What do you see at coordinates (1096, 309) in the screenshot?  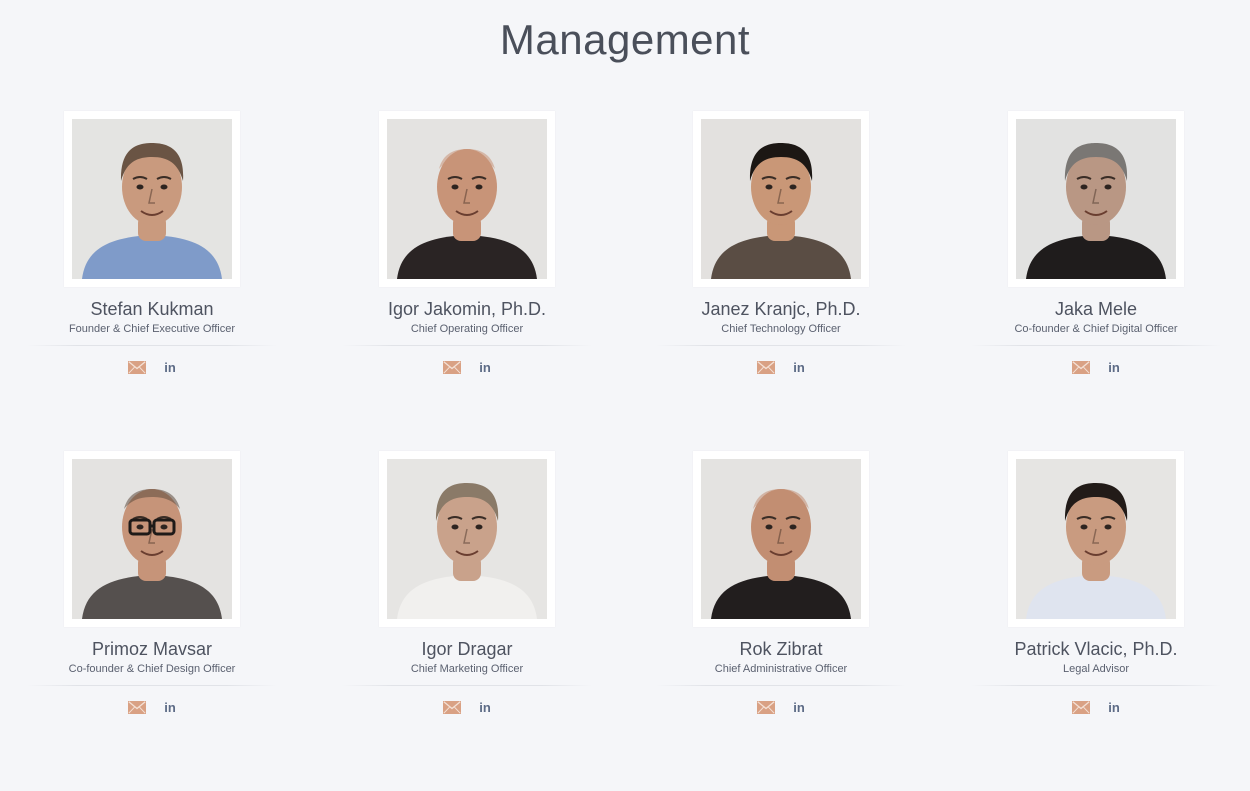 I see `member-name: Jaka Mele` at bounding box center [1096, 309].